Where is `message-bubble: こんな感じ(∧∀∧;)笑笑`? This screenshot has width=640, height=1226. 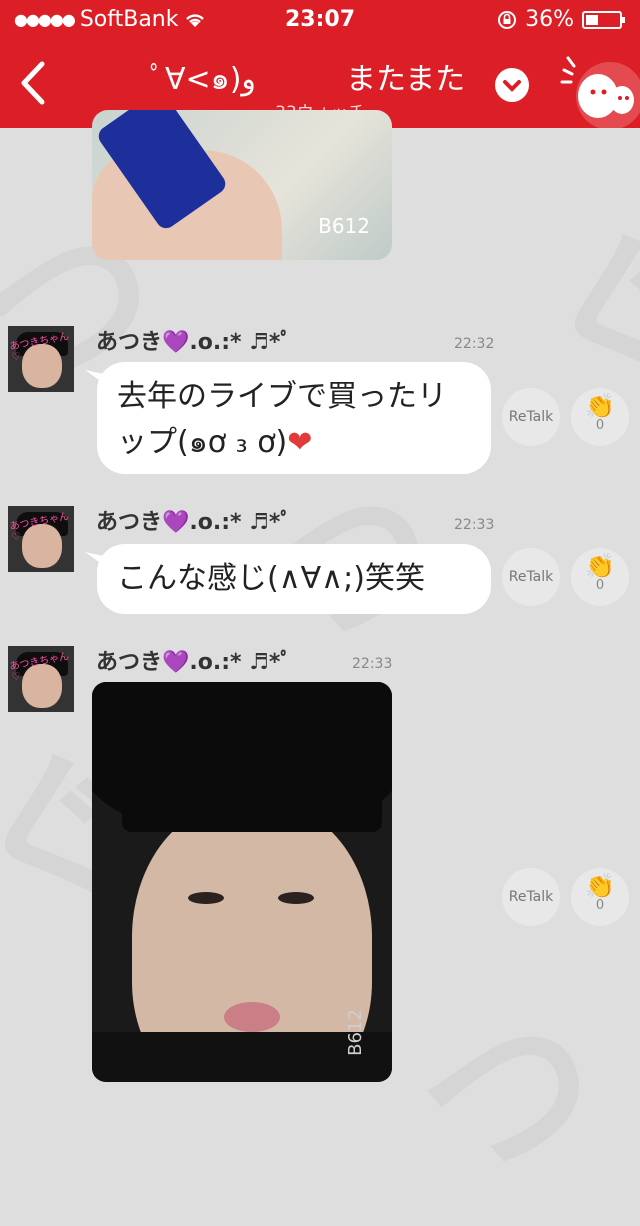 message-bubble: こんな感じ(∧∀∧;)笑笑 is located at coordinates (294, 579).